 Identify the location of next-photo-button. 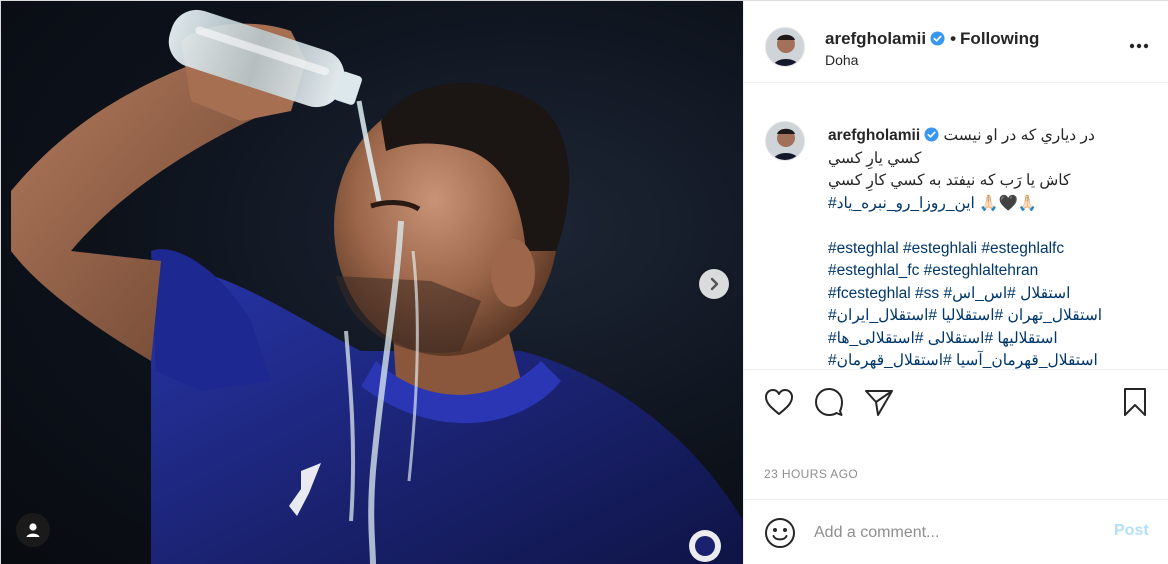
(714, 284).